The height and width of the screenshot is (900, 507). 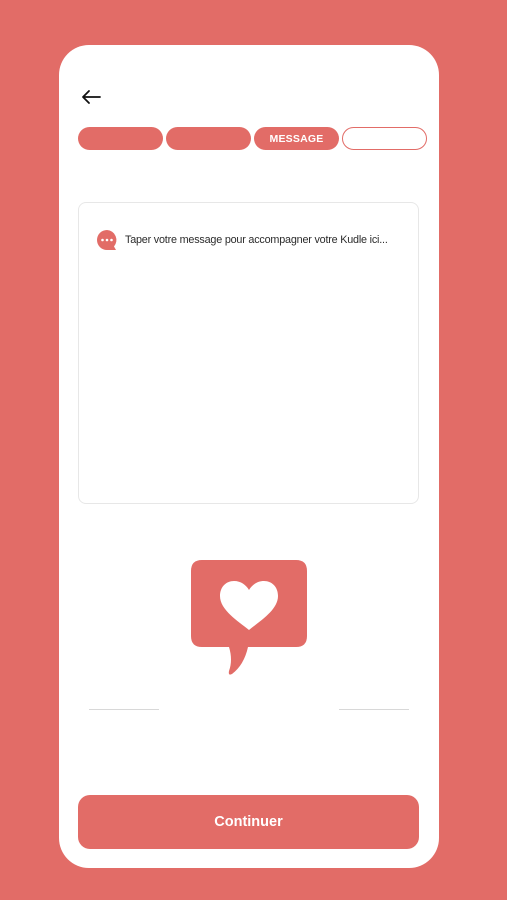 I want to click on divider-left, so click(x=124, y=709).